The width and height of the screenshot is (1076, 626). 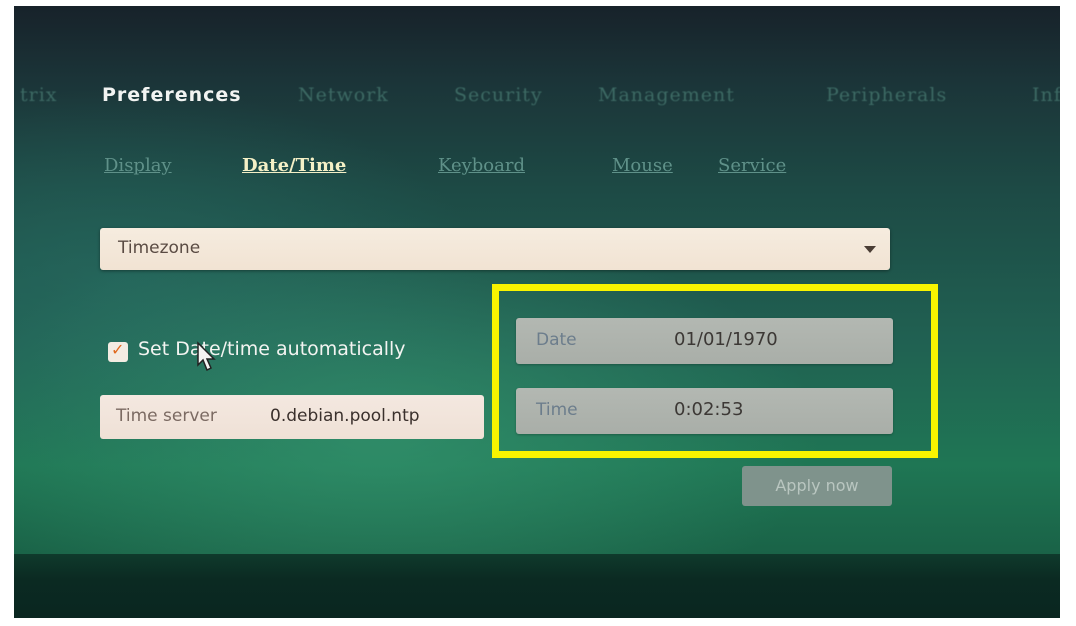 I want to click on timezone-select: Timezone, so click(x=495, y=249).